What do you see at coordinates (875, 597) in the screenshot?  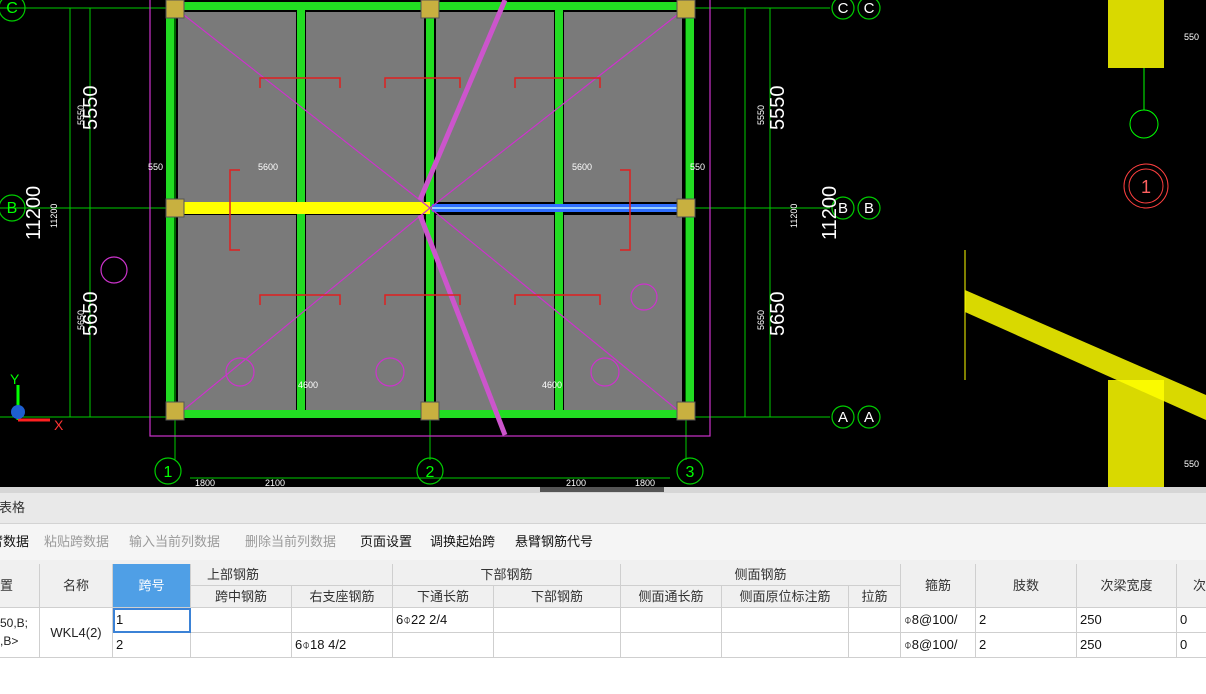 I see `col-header-tie: 拉筋` at bounding box center [875, 597].